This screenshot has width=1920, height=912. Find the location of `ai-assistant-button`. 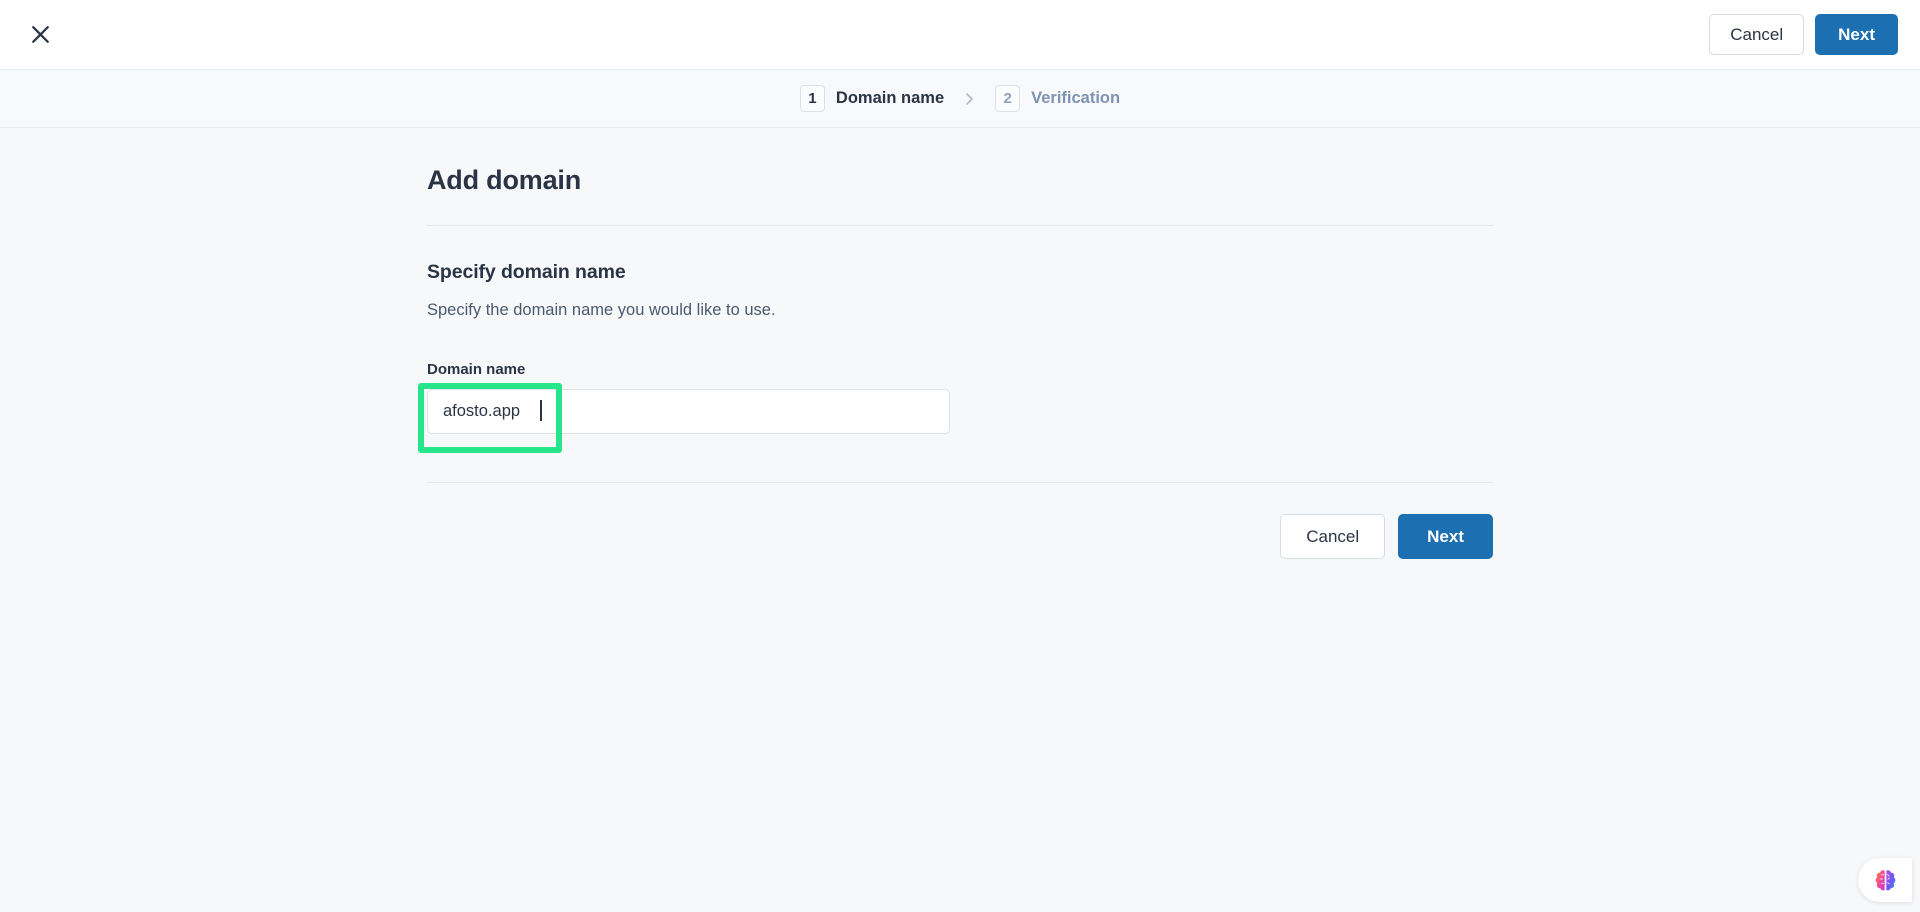

ai-assistant-button is located at coordinates (1885, 880).